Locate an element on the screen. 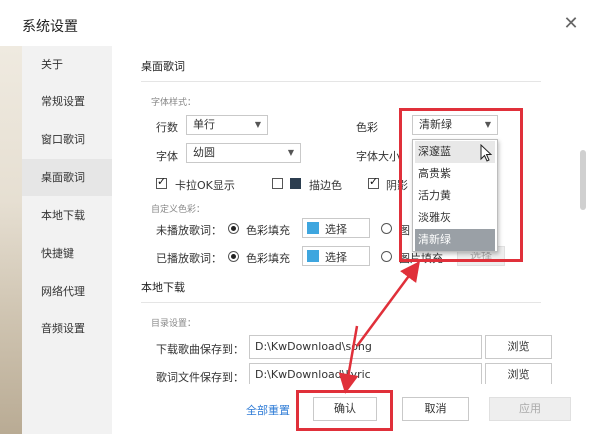 The image size is (599, 434). annotation-arrows is located at coordinates (379, 327).